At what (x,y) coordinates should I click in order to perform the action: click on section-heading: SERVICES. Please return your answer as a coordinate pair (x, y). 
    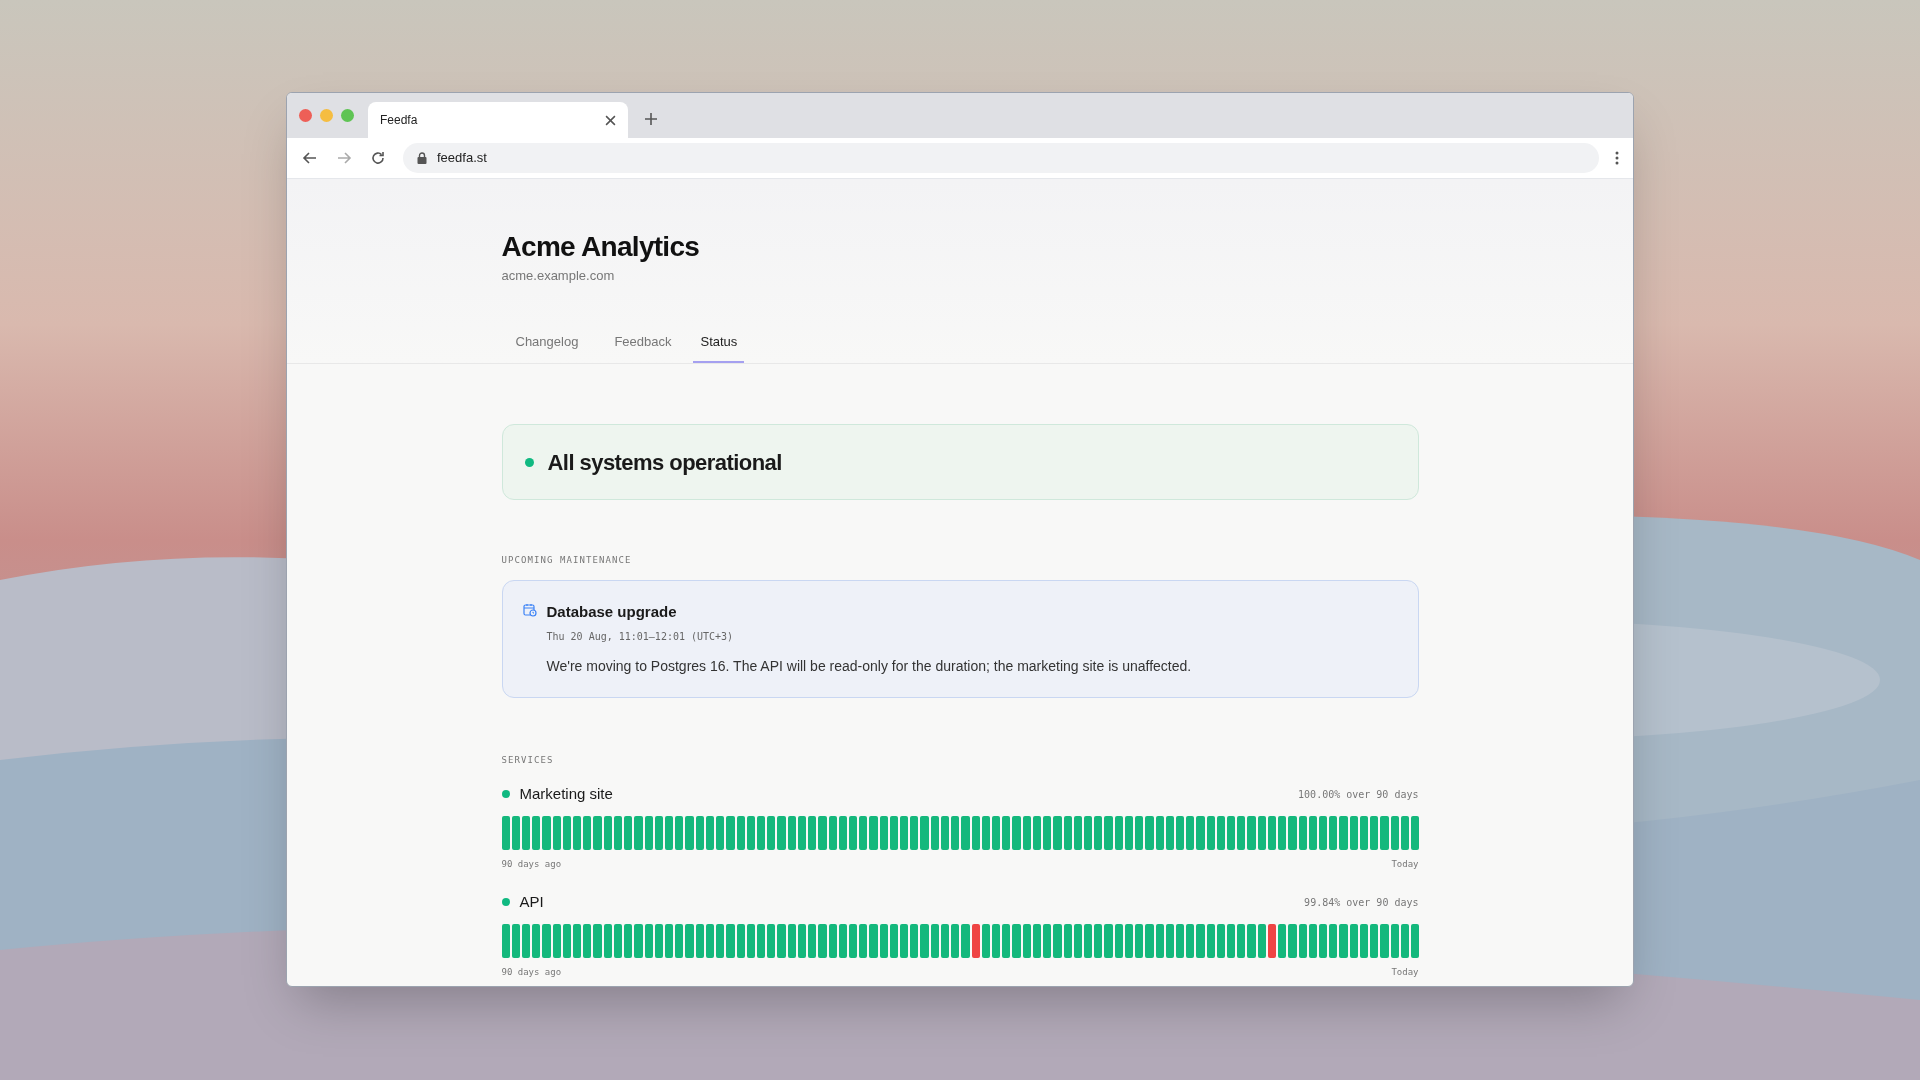
    Looking at the image, I should click on (528, 760).